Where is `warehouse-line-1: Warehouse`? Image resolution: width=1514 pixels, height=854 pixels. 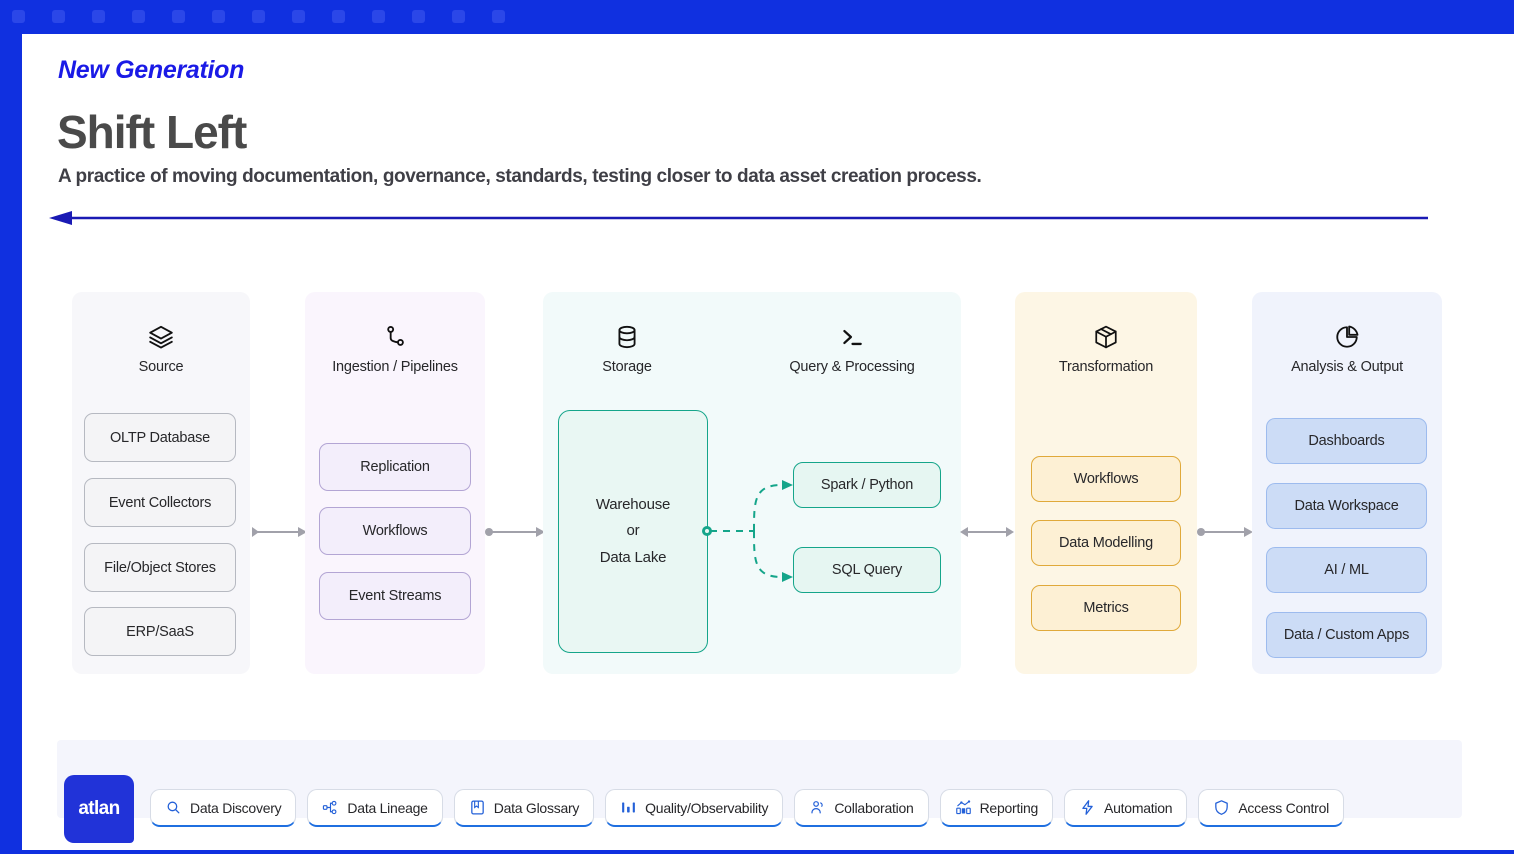 warehouse-line-1: Warehouse is located at coordinates (633, 505).